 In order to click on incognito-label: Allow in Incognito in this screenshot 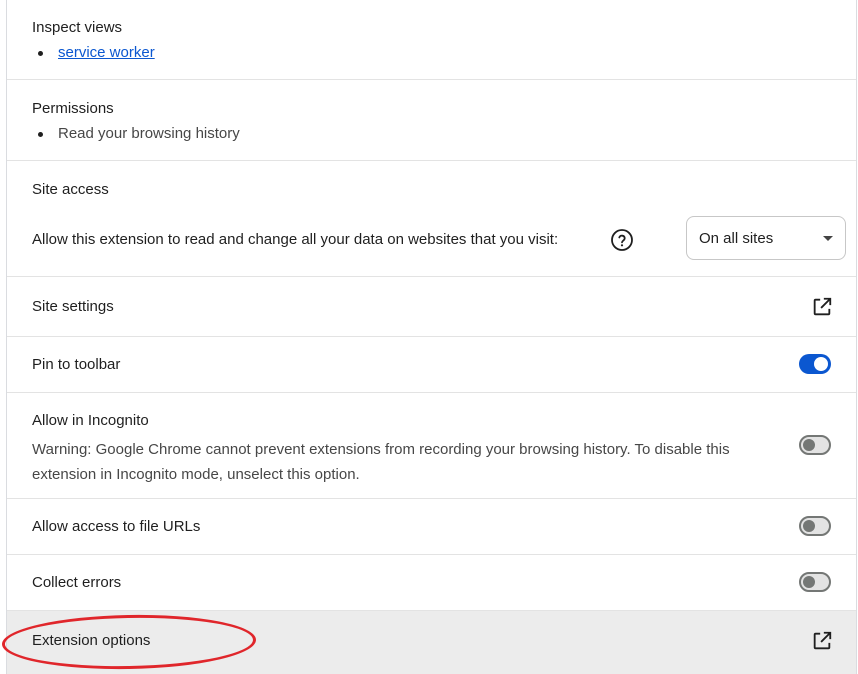, I will do `click(90, 420)`.